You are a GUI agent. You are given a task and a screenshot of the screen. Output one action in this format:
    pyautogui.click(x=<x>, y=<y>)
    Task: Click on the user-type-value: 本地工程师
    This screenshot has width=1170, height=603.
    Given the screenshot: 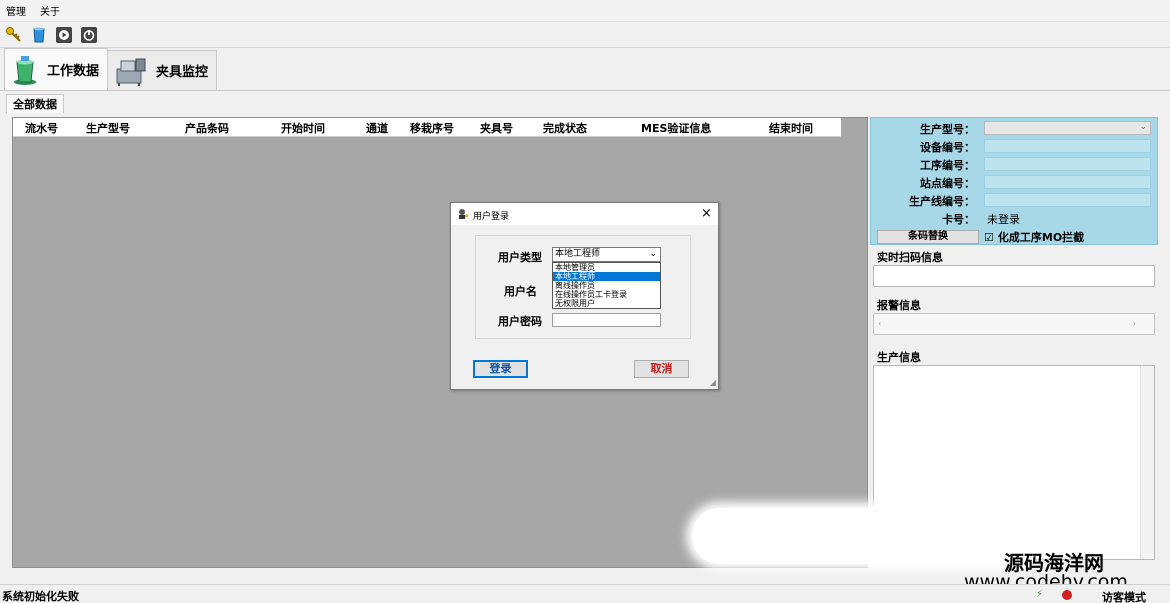 What is the action you would take?
    pyautogui.click(x=578, y=254)
    